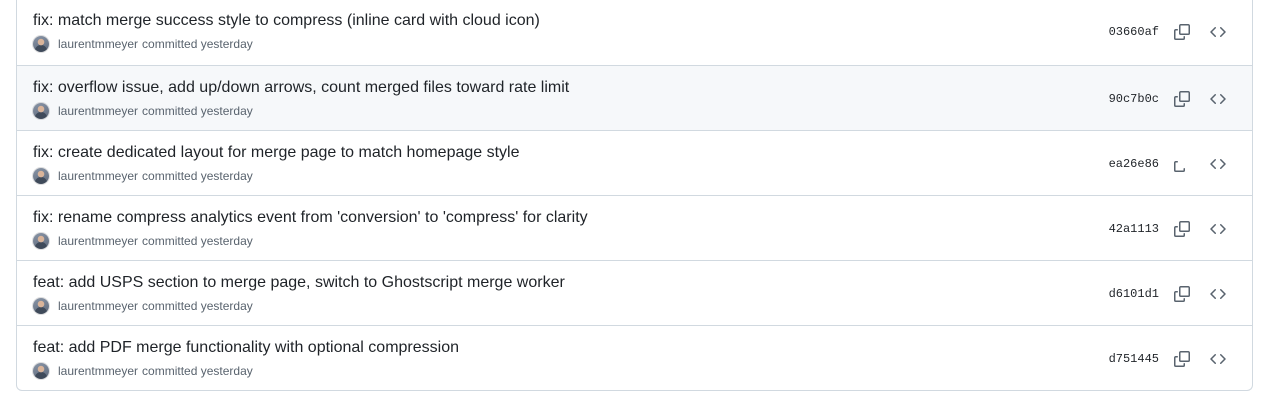 Image resolution: width=1287 pixels, height=400 pixels. Describe the element at coordinates (1134, 359) in the screenshot. I see `commit-sha: d751445` at that location.